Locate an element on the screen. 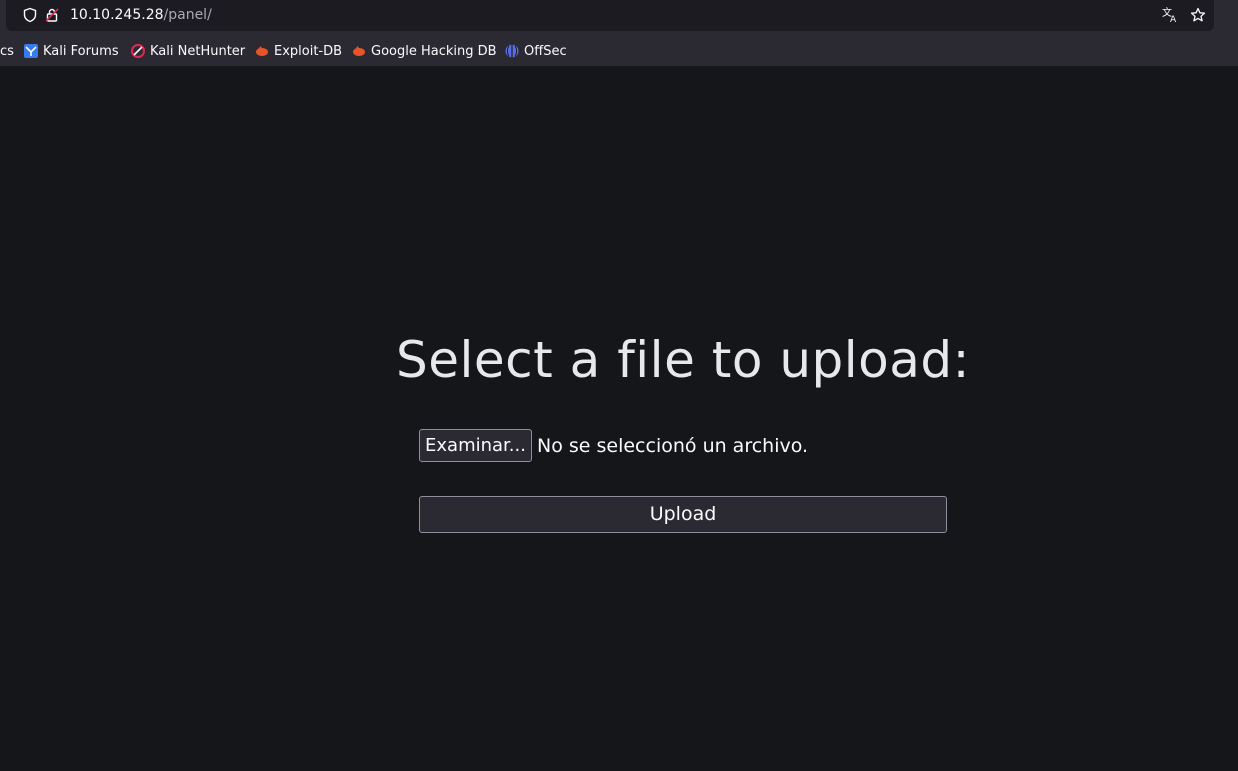 Image resolution: width=1238 pixels, height=771 pixels. url-host: 10.10.245.28 is located at coordinates (117, 15).